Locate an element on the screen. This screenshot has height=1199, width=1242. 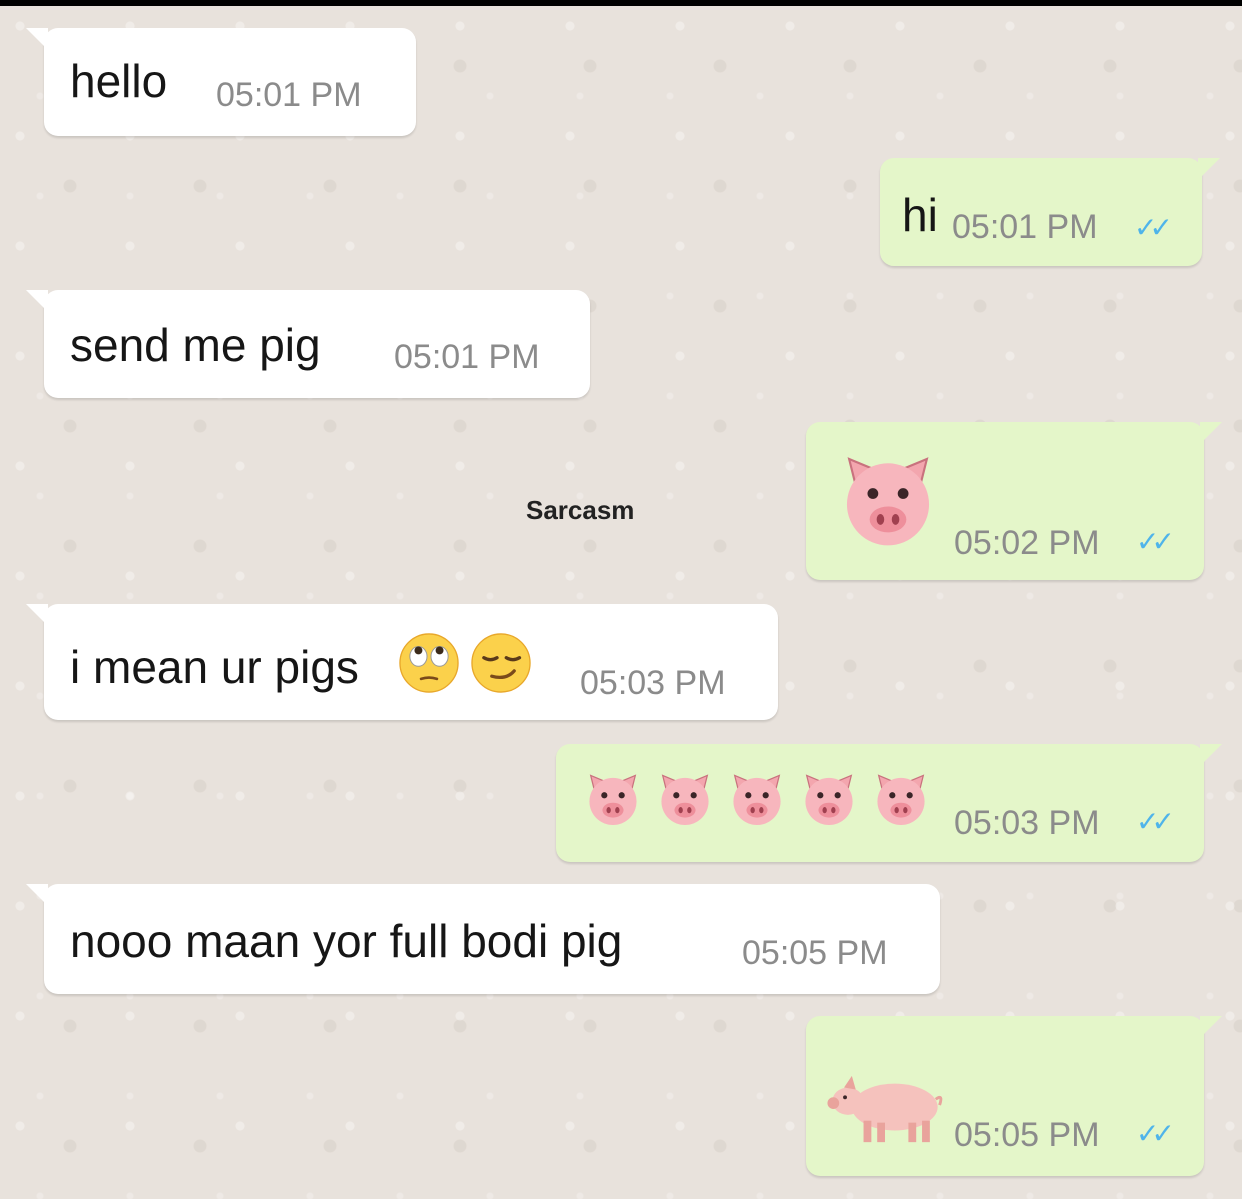
pig-icon is located at coordinates (885, 1109).